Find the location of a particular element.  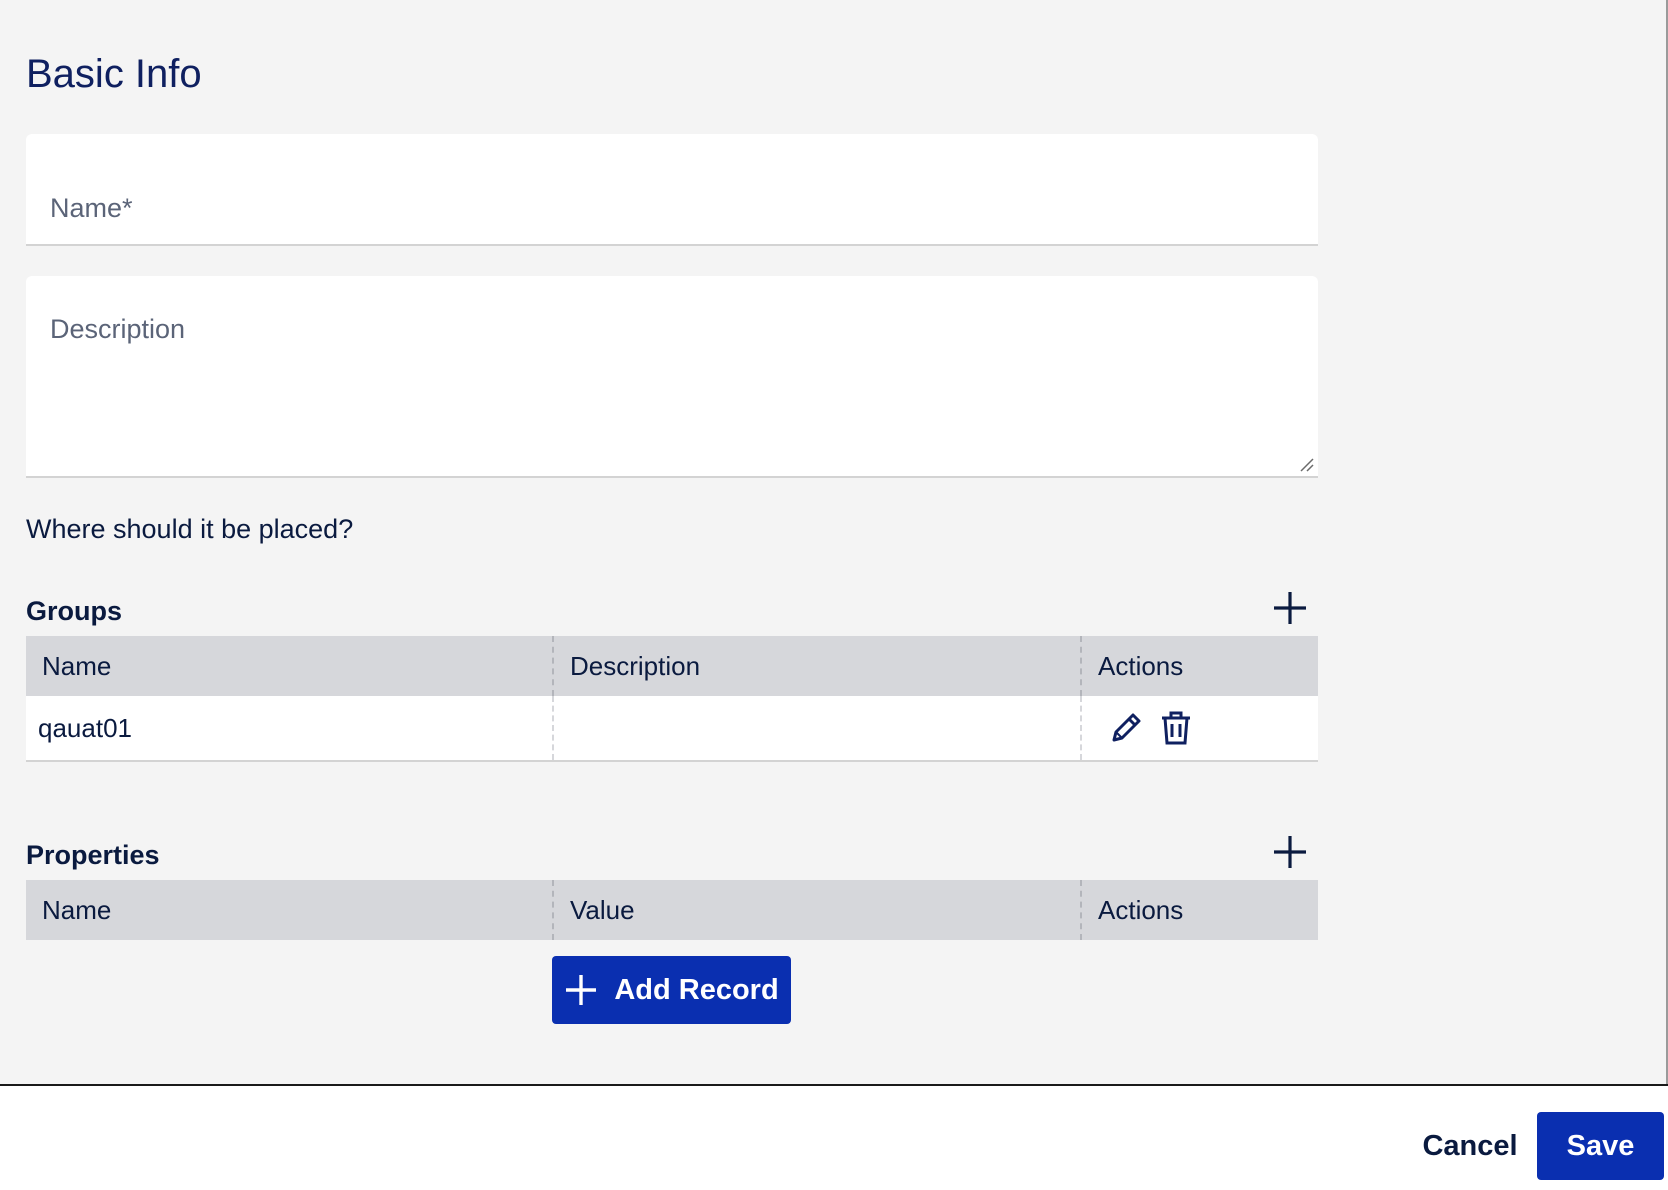

save-button: Save is located at coordinates (1600, 1146).